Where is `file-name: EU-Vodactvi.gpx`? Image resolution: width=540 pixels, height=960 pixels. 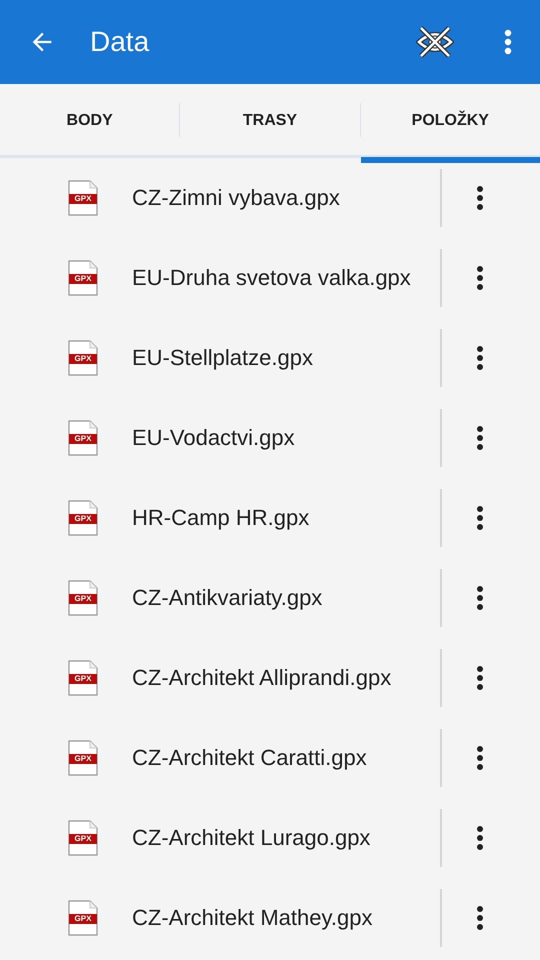
file-name: EU-Vodactvi.gpx is located at coordinates (286, 438).